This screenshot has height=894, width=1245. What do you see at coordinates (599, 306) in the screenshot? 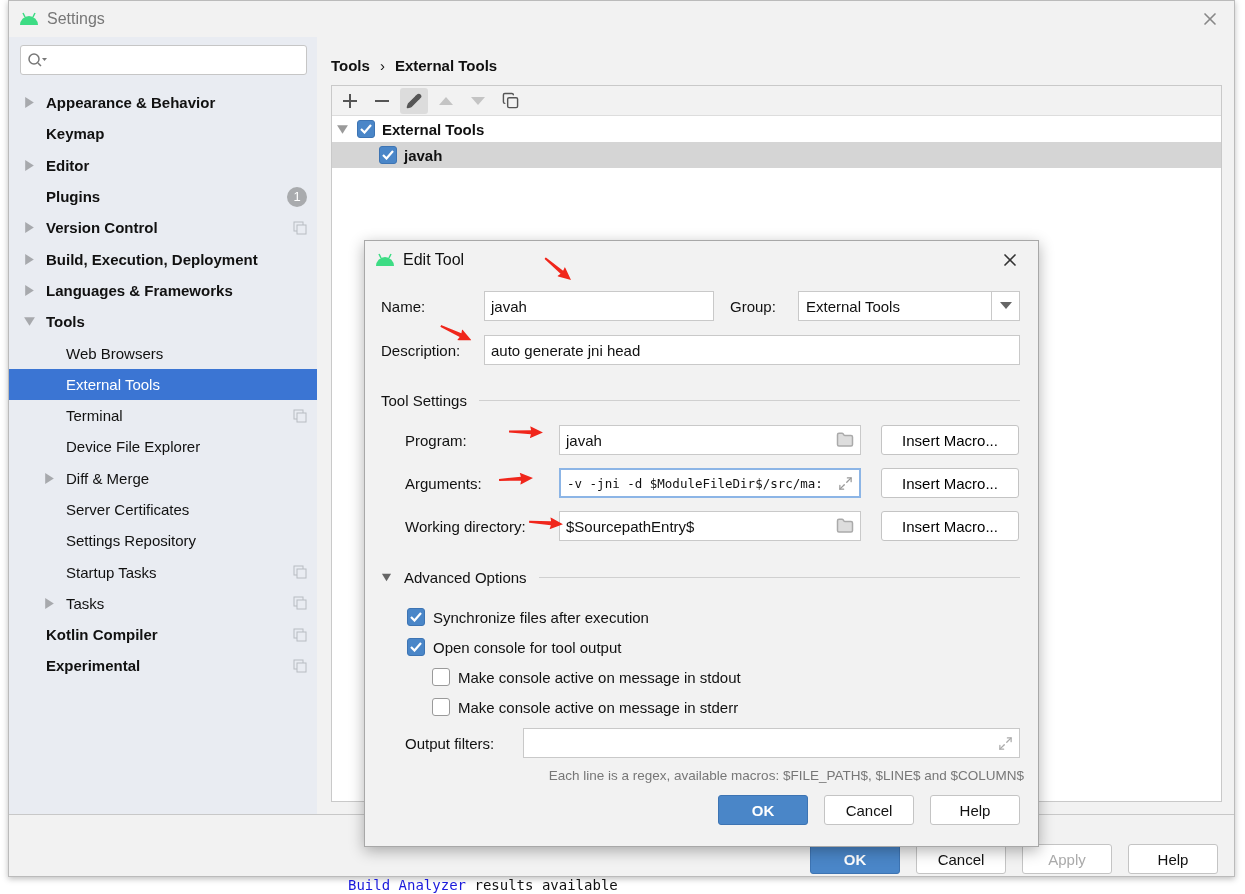
I see `name-field: javah` at bounding box center [599, 306].